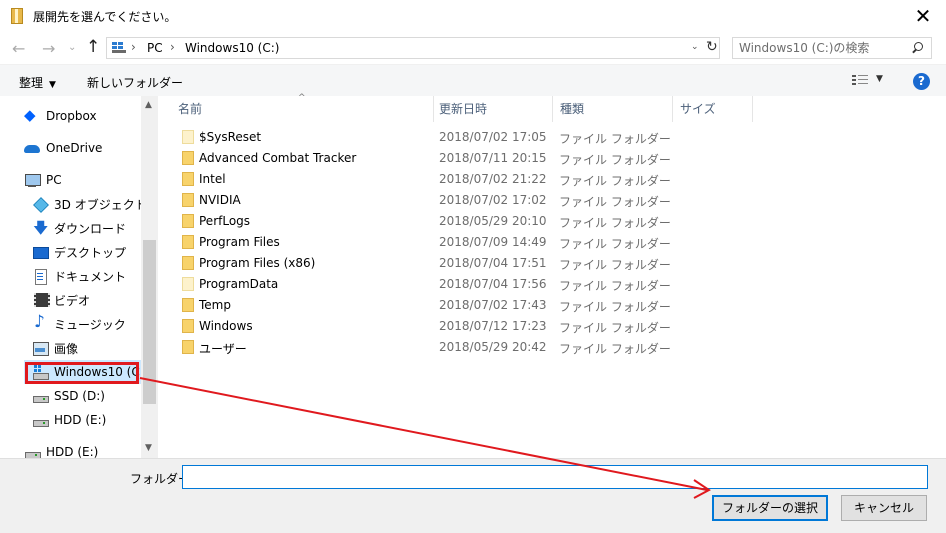  I want to click on sidebar-item-documents: ドキュメント, so click(79, 276).